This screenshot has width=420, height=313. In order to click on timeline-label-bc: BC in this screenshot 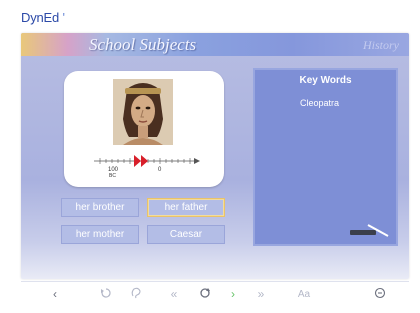, I will do `click(112, 176)`.